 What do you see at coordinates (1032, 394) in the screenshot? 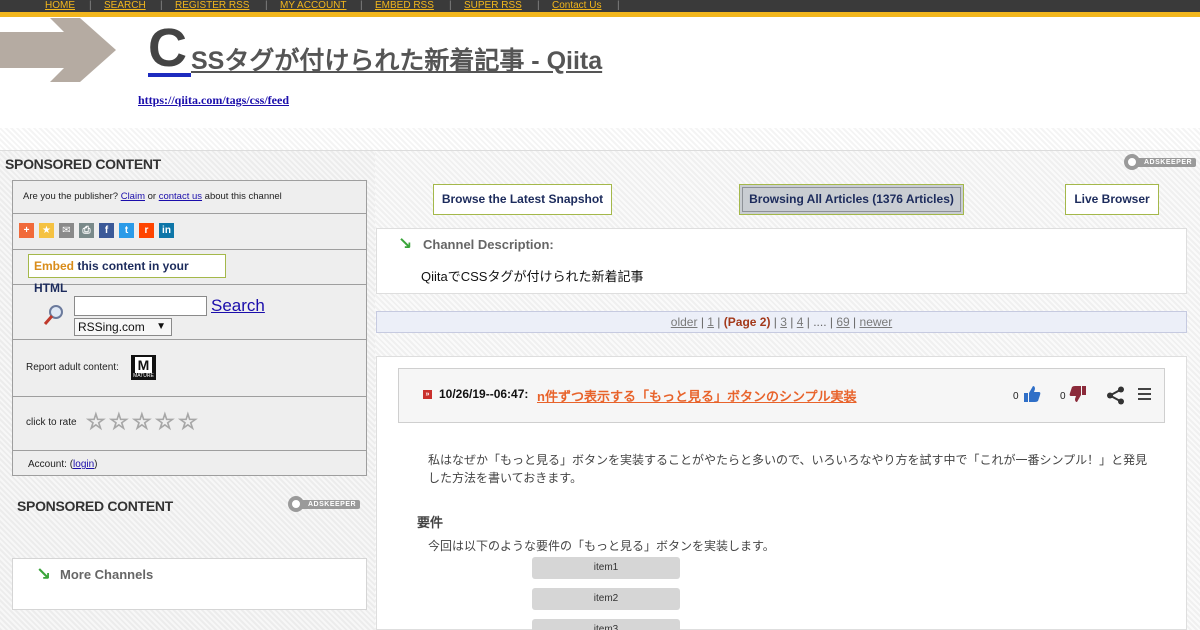
I see `thumbs-up-icon` at bounding box center [1032, 394].